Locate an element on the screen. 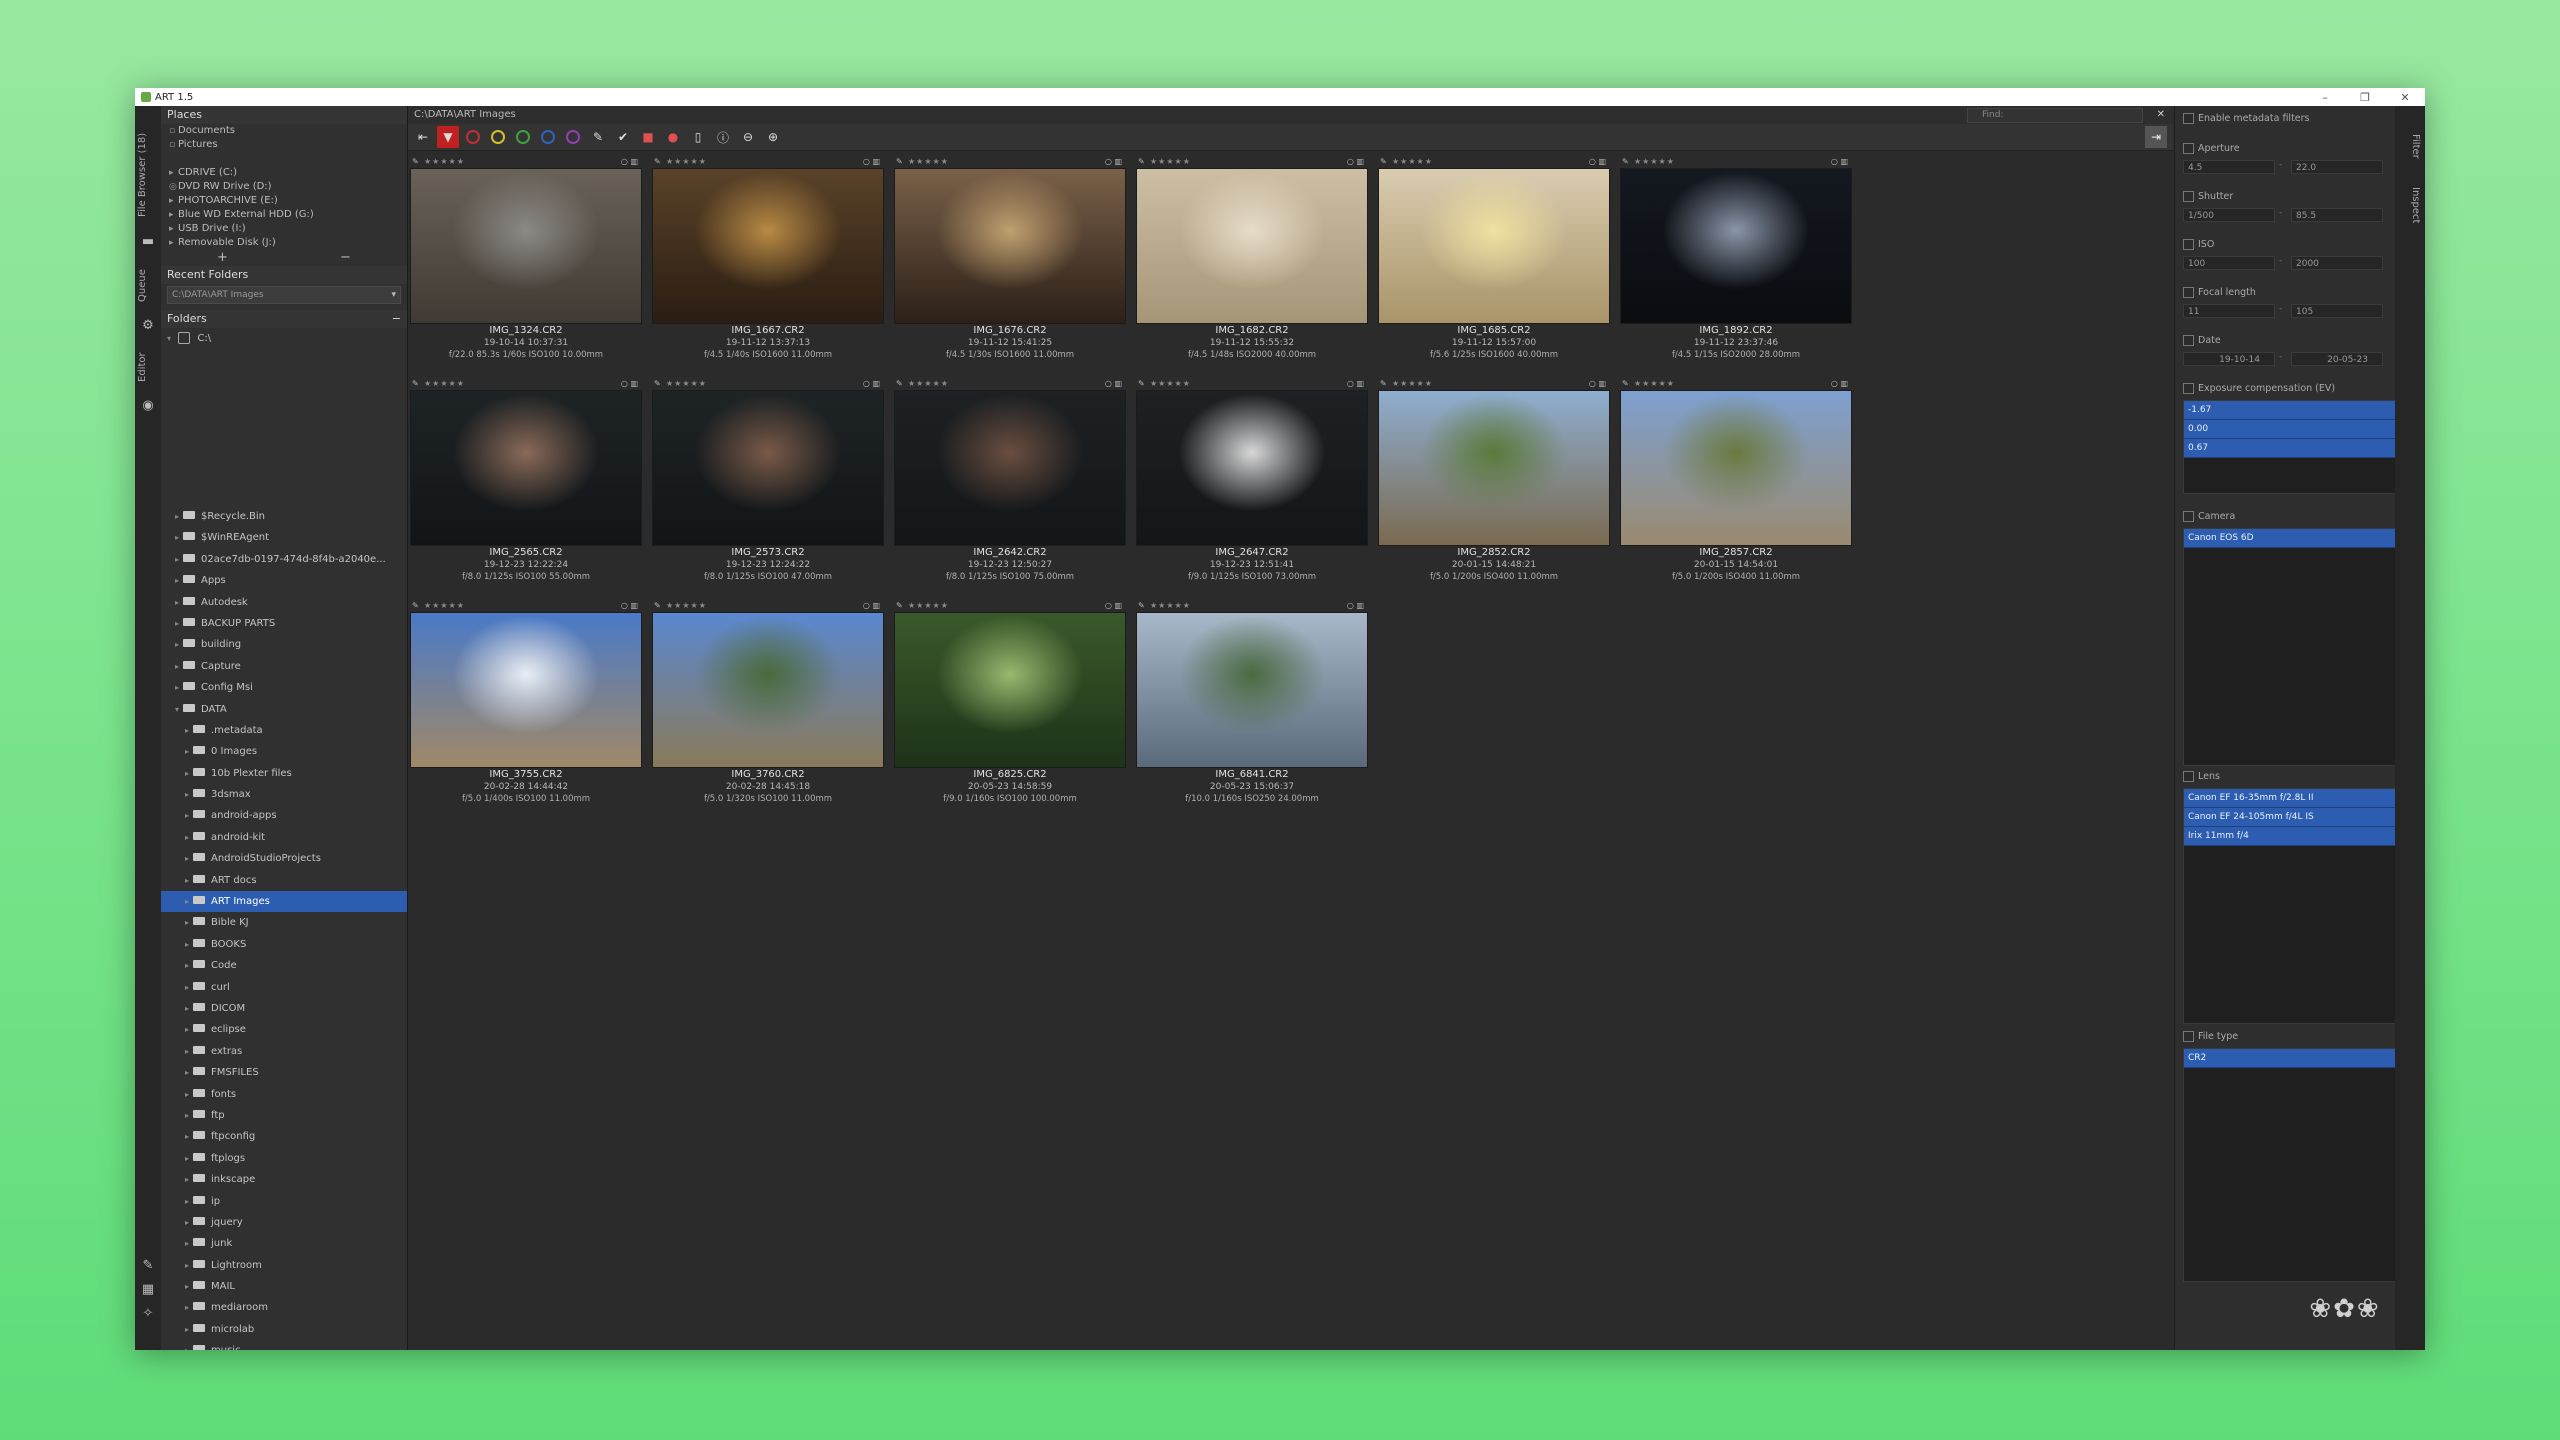 The width and height of the screenshot is (2560, 1440). date-filter: Date is located at coordinates (2202, 341).